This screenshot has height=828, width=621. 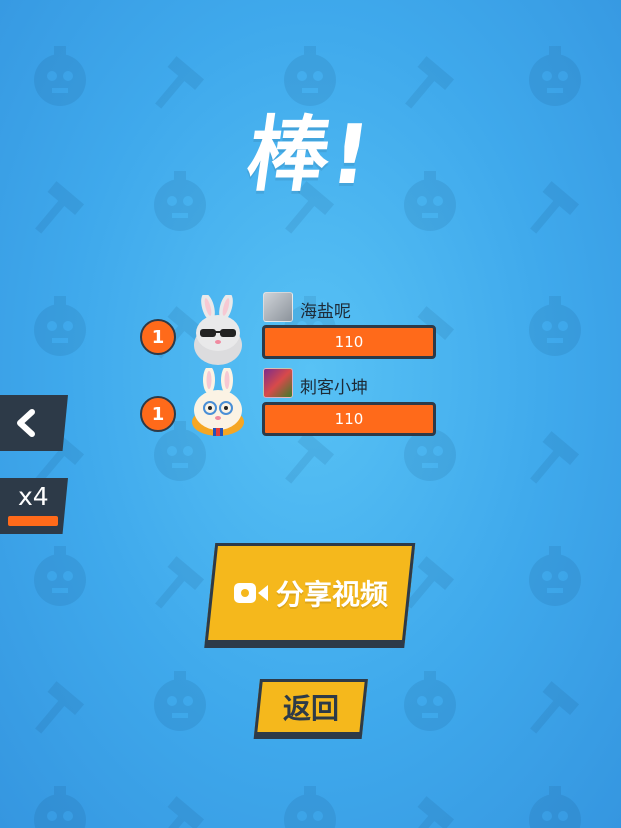 What do you see at coordinates (250, 593) in the screenshot?
I see `video-camera-icon` at bounding box center [250, 593].